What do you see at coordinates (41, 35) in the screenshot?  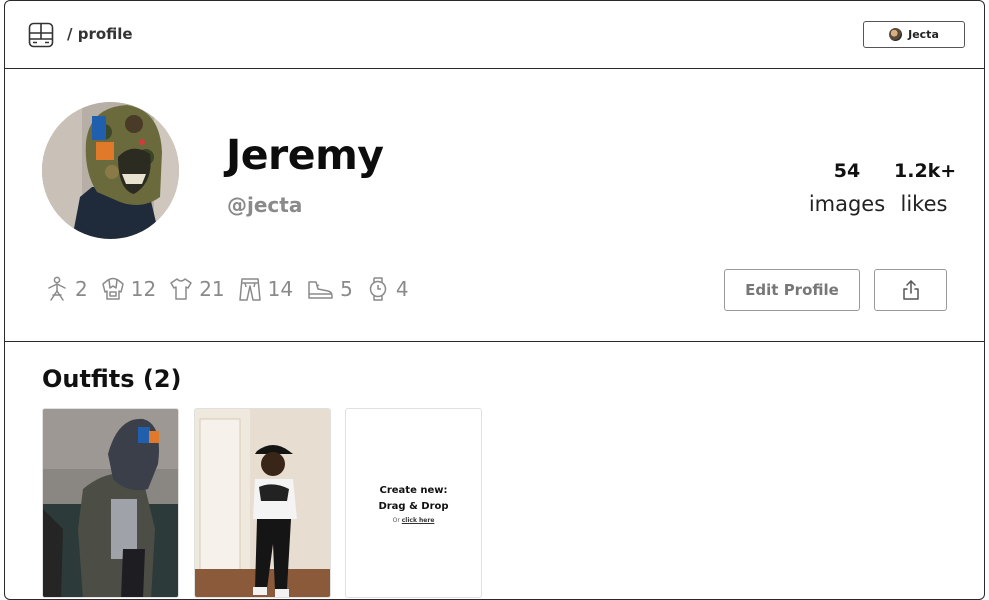 I see `wardrobe-logo-icon` at bounding box center [41, 35].